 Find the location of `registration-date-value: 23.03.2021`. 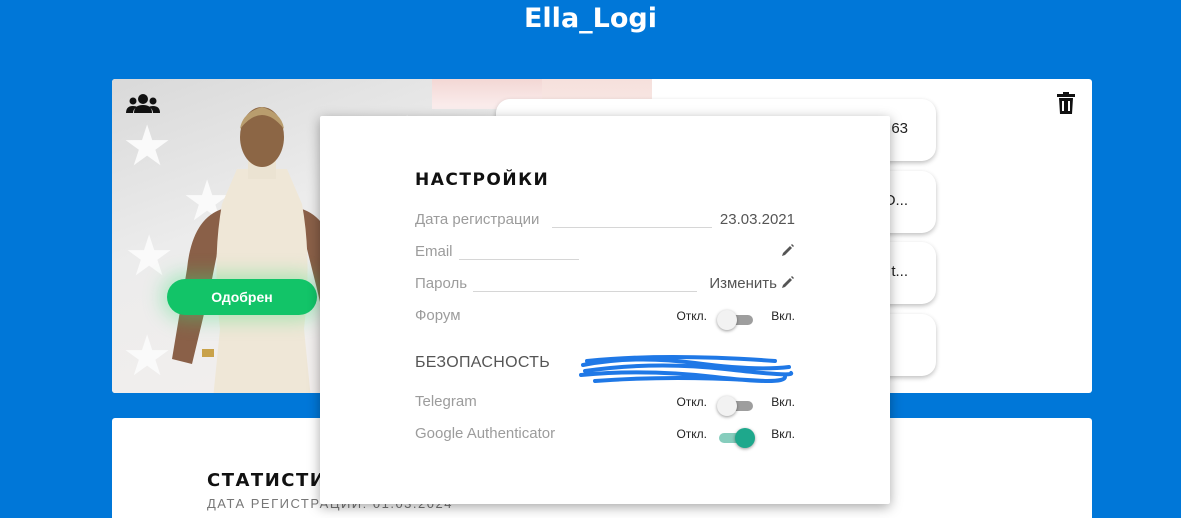

registration-date-value: 23.03.2021 is located at coordinates (757, 219).